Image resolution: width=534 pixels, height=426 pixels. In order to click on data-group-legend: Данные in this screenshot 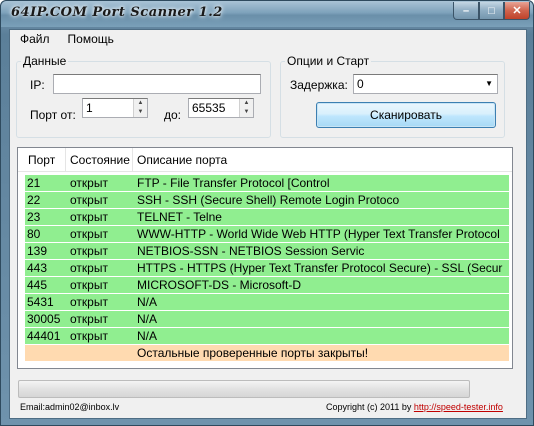, I will do `click(45, 61)`.